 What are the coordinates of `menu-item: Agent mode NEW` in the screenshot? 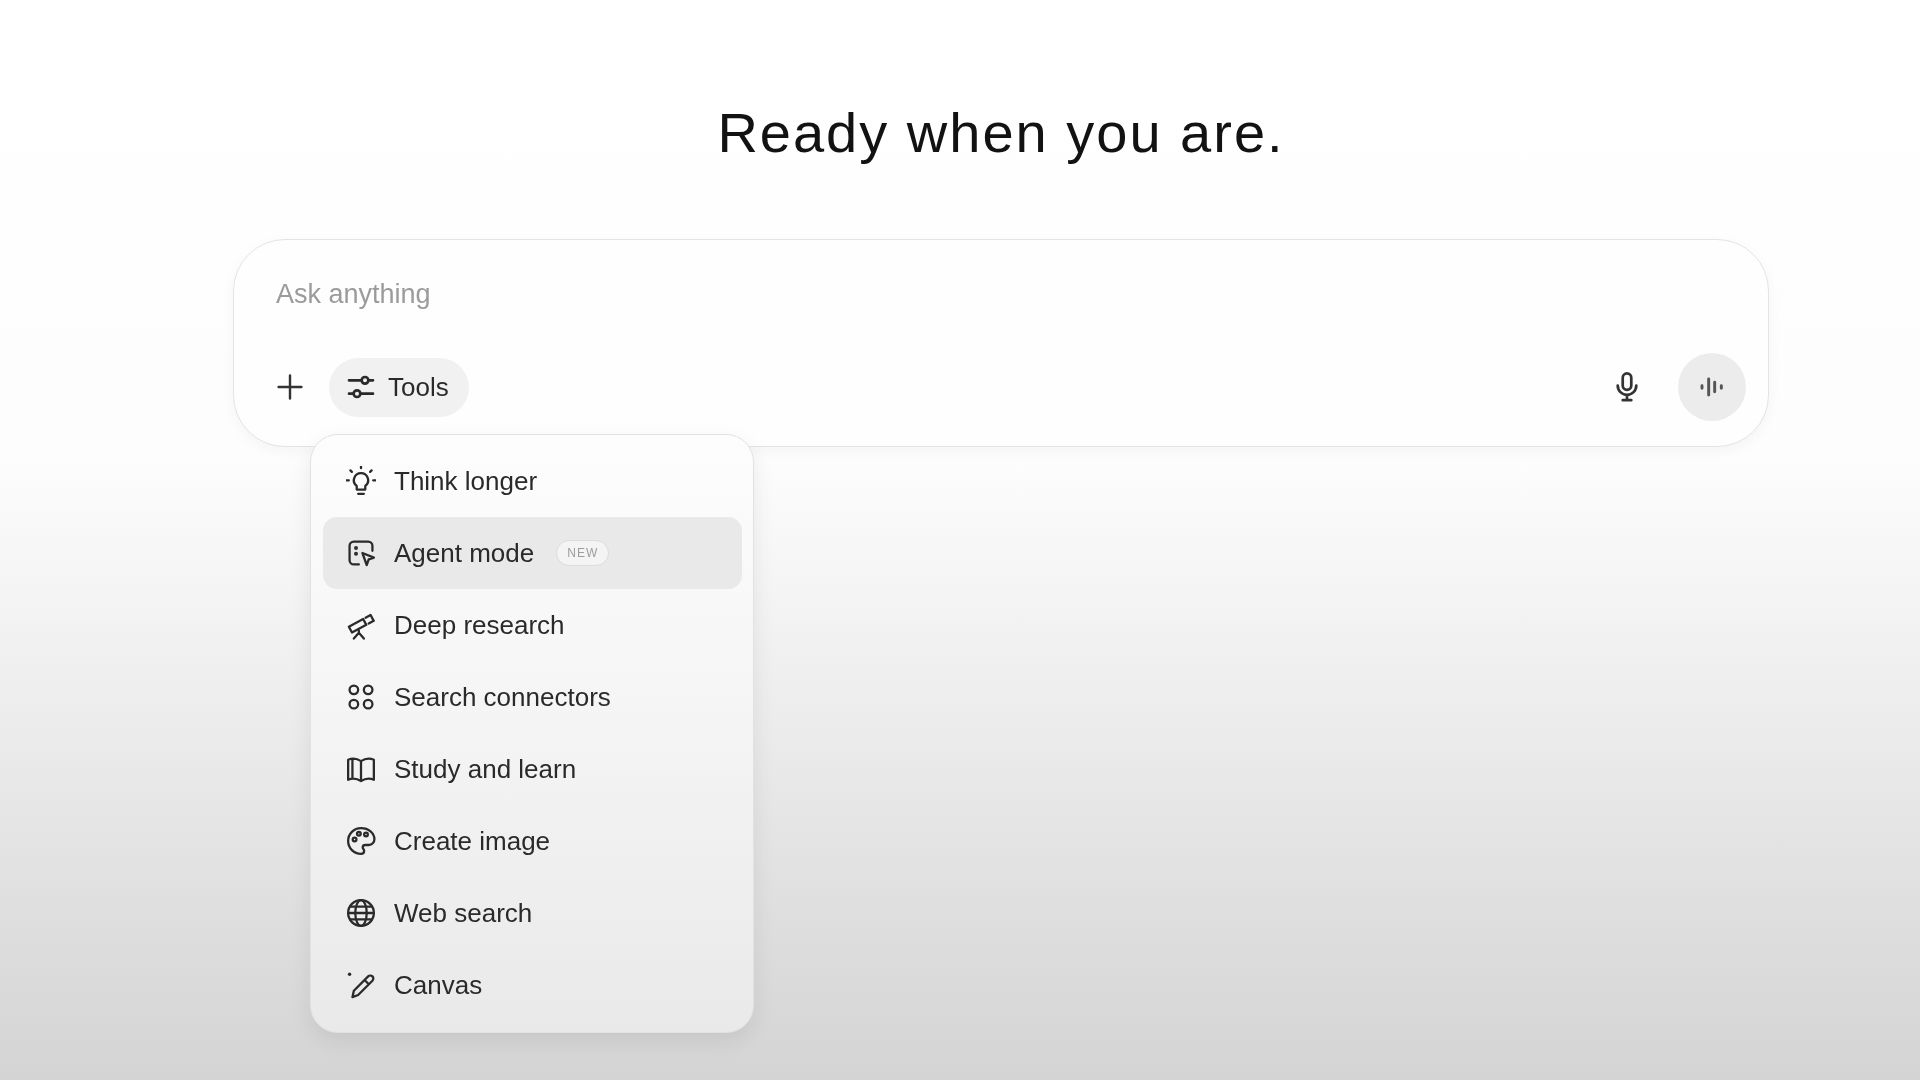 It's located at (532, 553).